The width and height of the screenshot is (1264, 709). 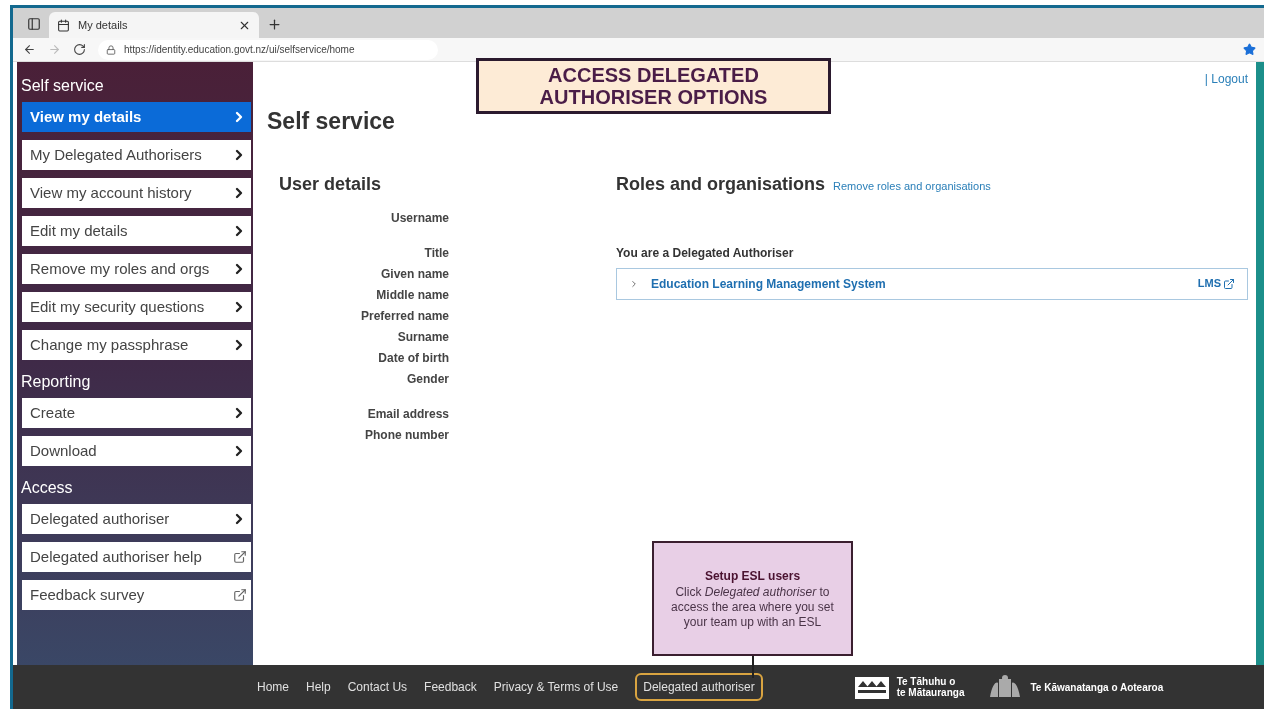 I want to click on footer-link: Delegated authoriser, so click(x=699, y=687).